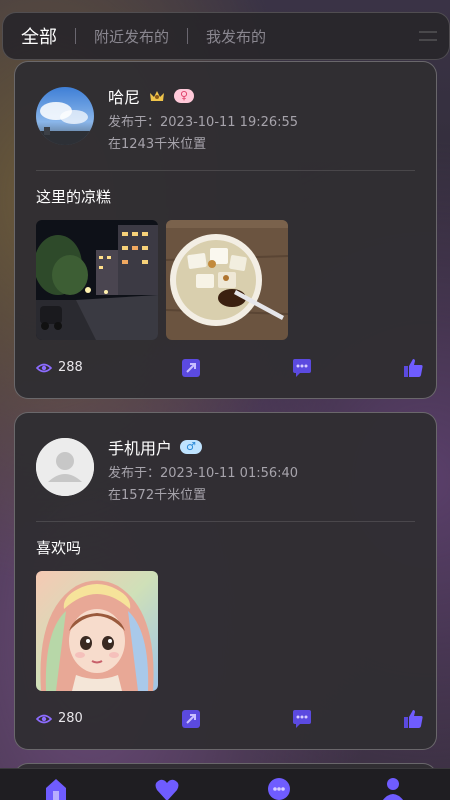  I want to click on tab-nearby: 附近发布的, so click(131, 36).